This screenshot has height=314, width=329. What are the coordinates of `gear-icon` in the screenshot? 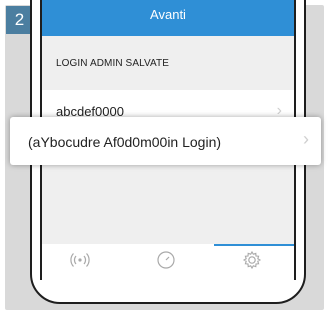 It's located at (252, 260).